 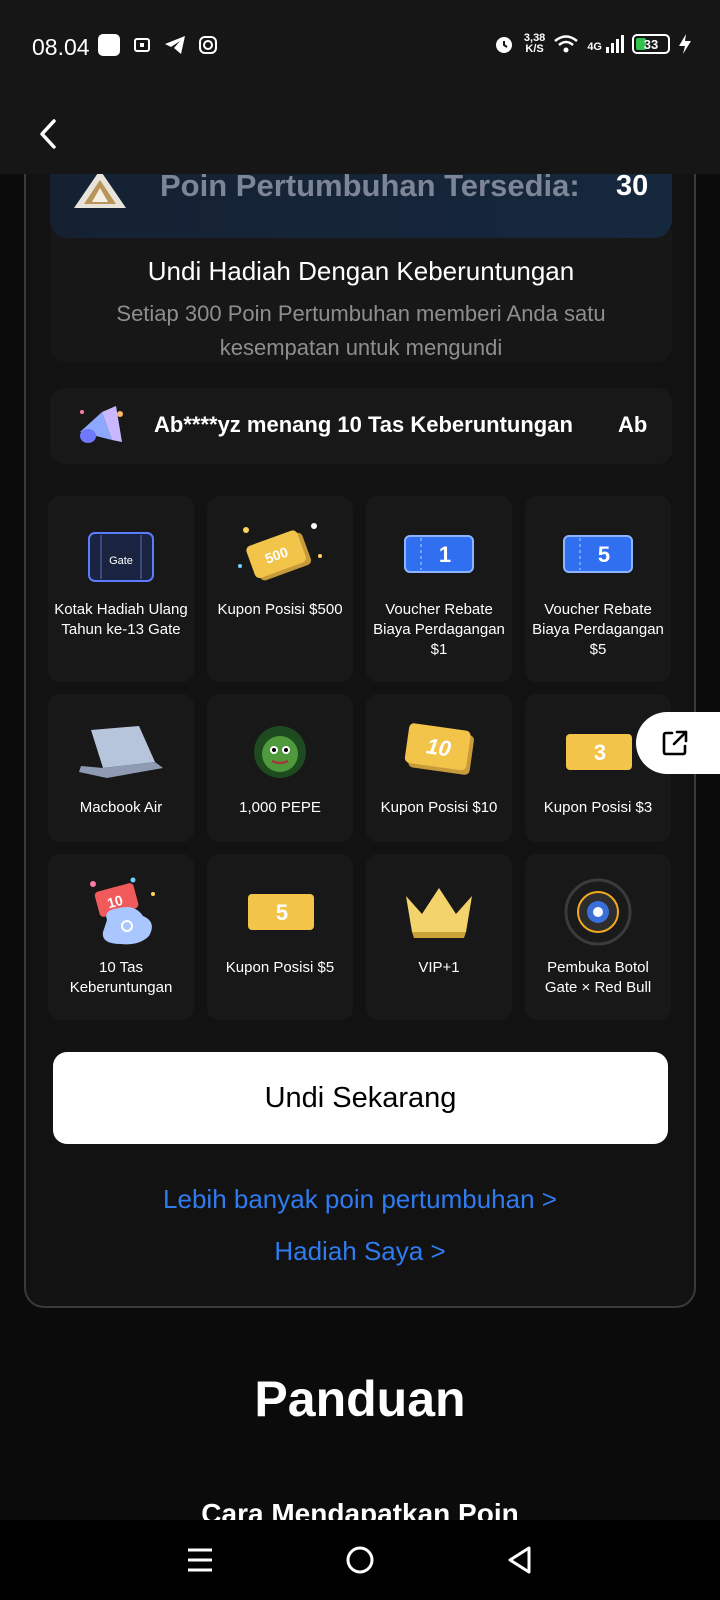 I want to click on menu-icon, so click(x=200, y=1560).